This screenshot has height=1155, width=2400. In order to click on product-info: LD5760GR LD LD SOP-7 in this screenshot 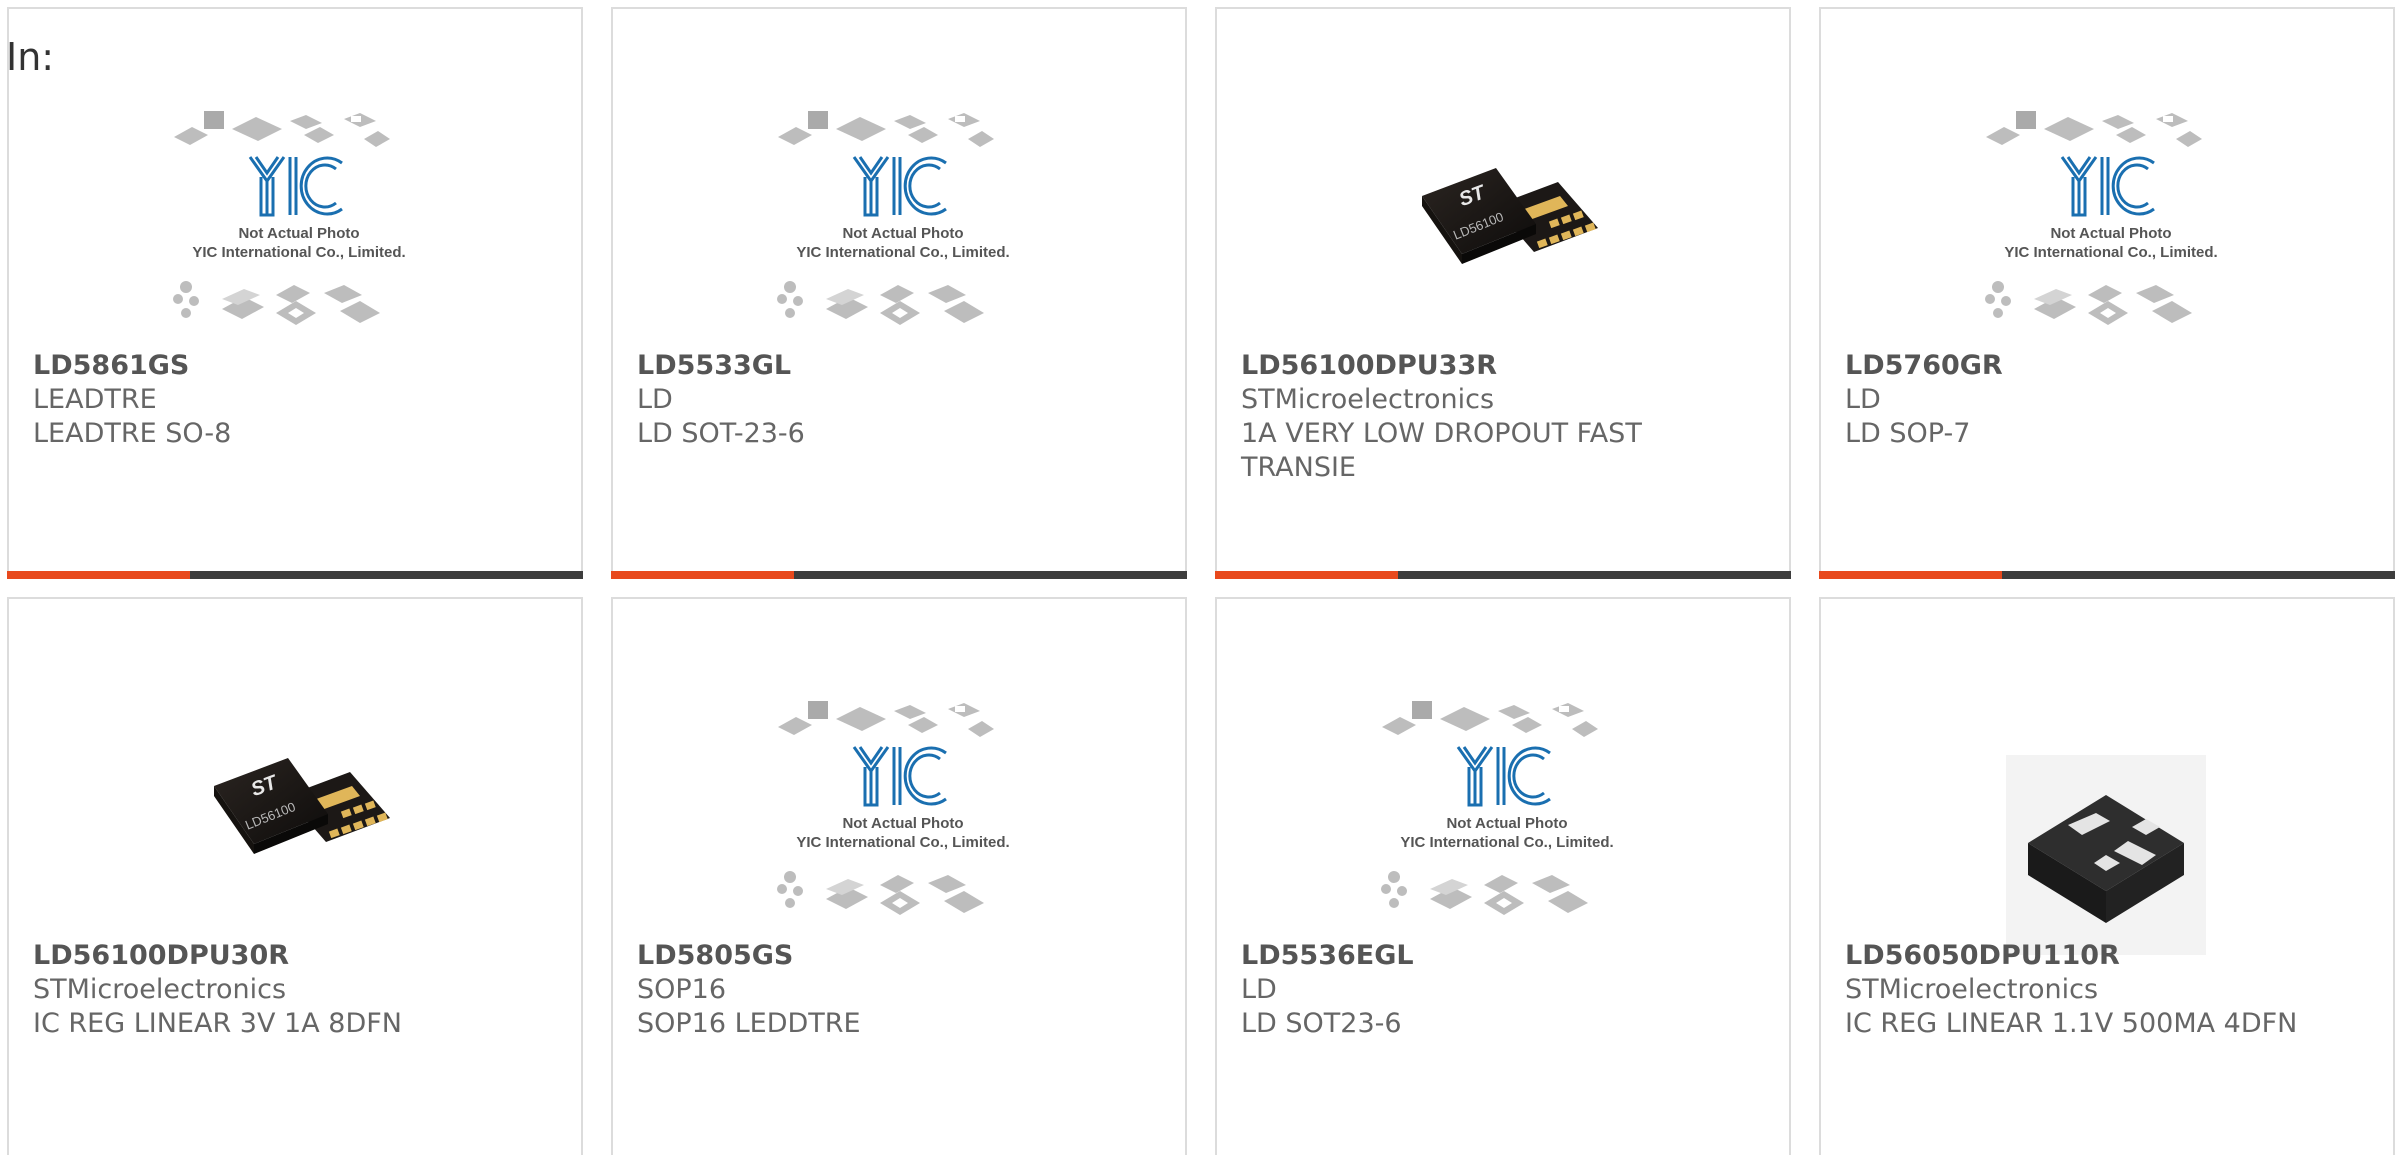, I will do `click(2107, 400)`.